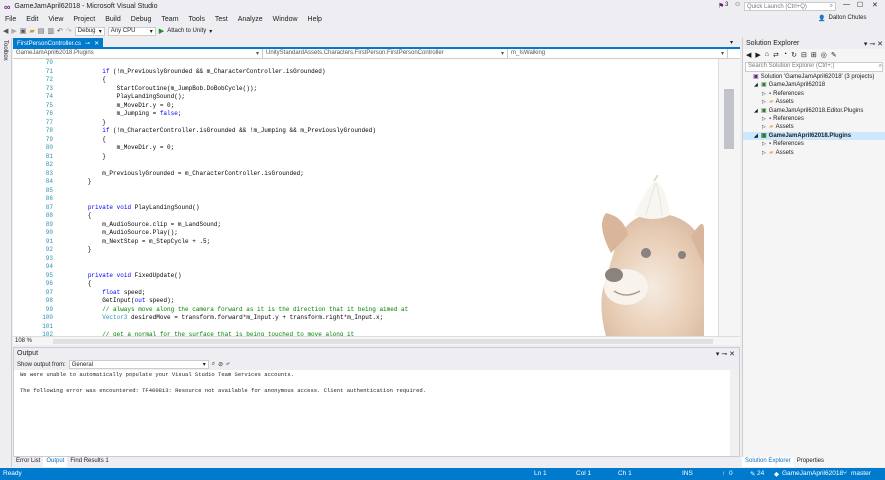 This screenshot has width=885, height=480. What do you see at coordinates (220, 364) in the screenshot?
I see `clear-icon: ⊘` at bounding box center [220, 364].